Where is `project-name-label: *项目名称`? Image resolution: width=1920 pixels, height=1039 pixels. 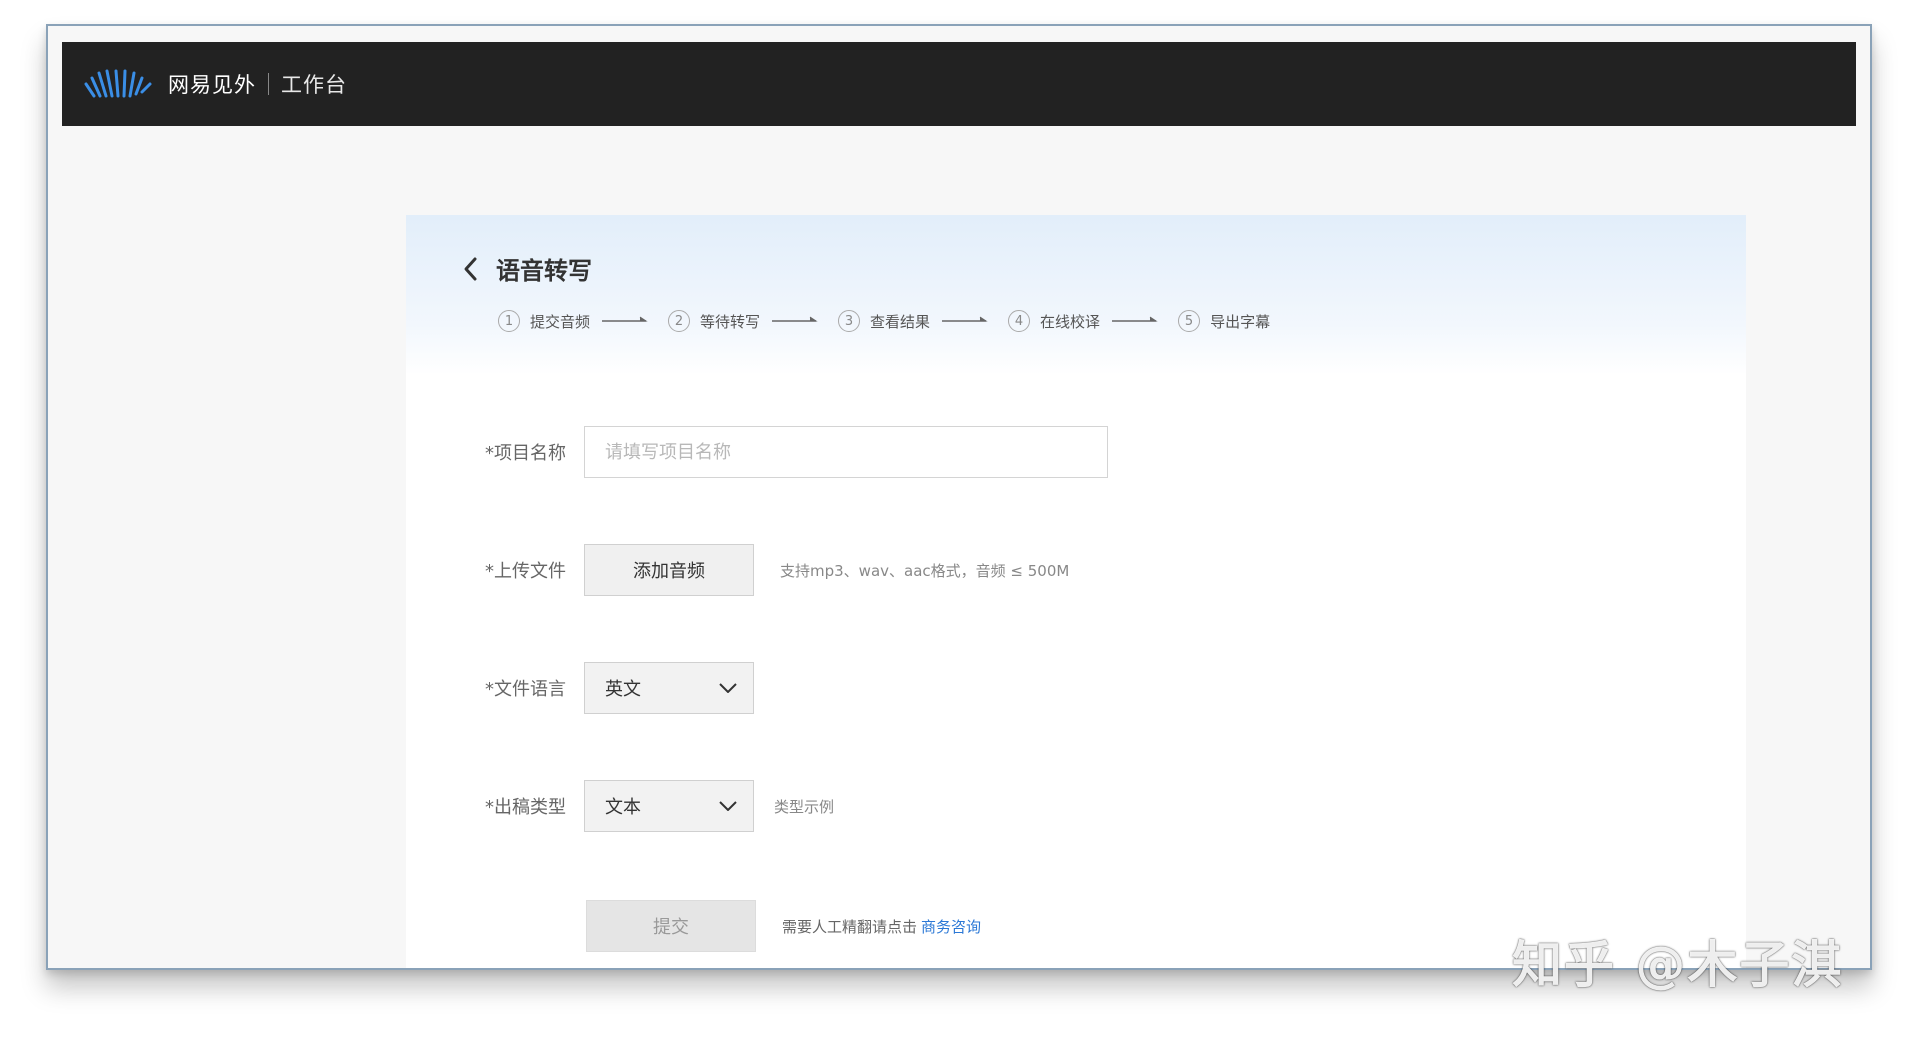 project-name-label: *项目名称 is located at coordinates (525, 453).